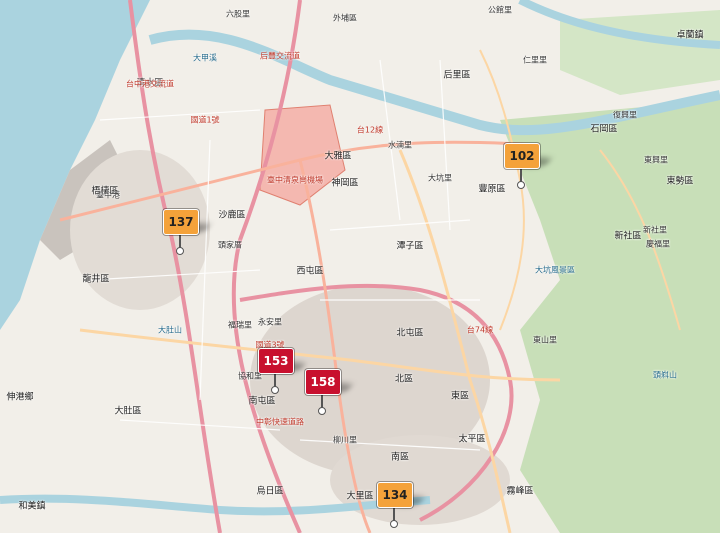 The height and width of the screenshot is (533, 720). I want to click on aqi-marker: 102, so click(528, 166).